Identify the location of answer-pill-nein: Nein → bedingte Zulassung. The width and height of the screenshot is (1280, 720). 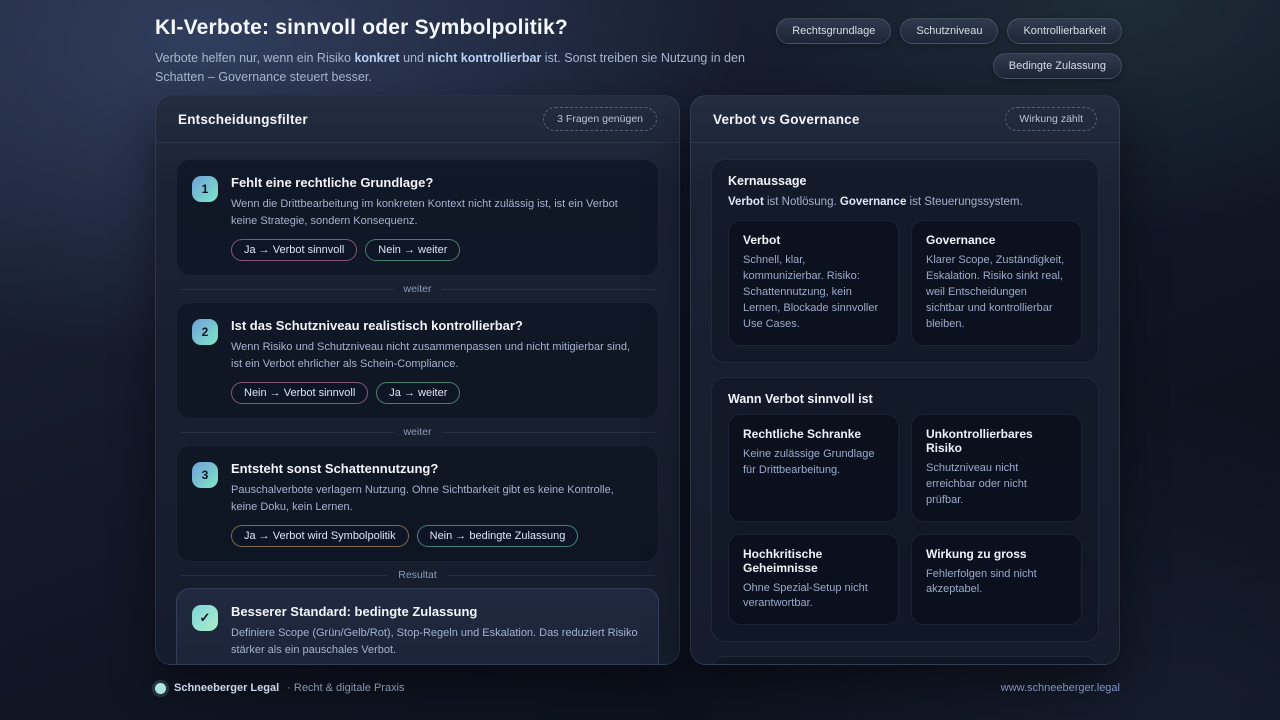
(497, 536).